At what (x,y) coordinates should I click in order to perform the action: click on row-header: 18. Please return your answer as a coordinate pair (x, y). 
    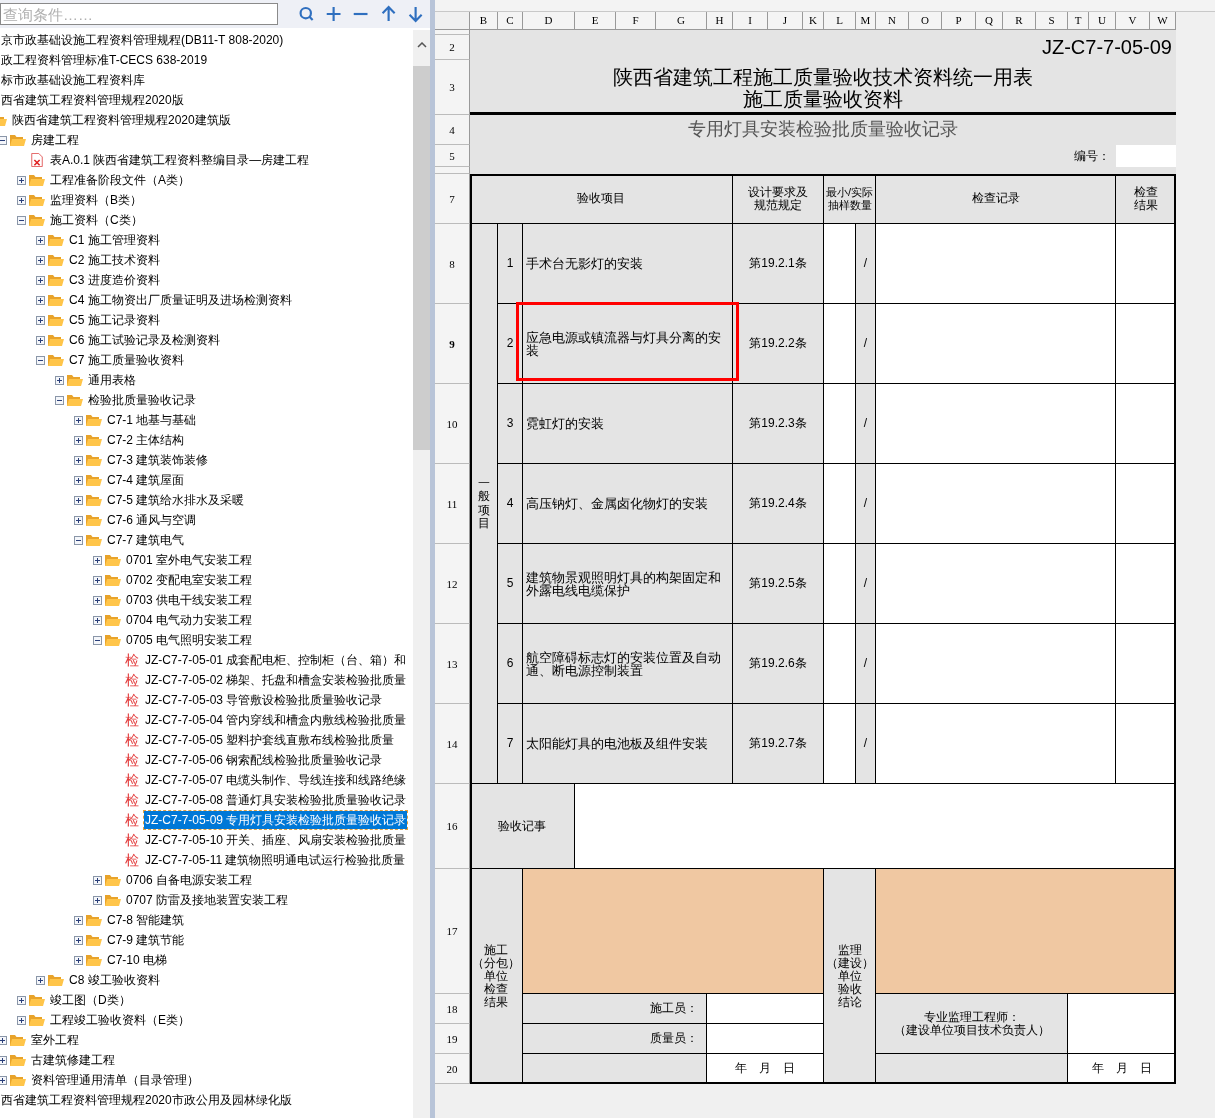
    Looking at the image, I should click on (452, 1009).